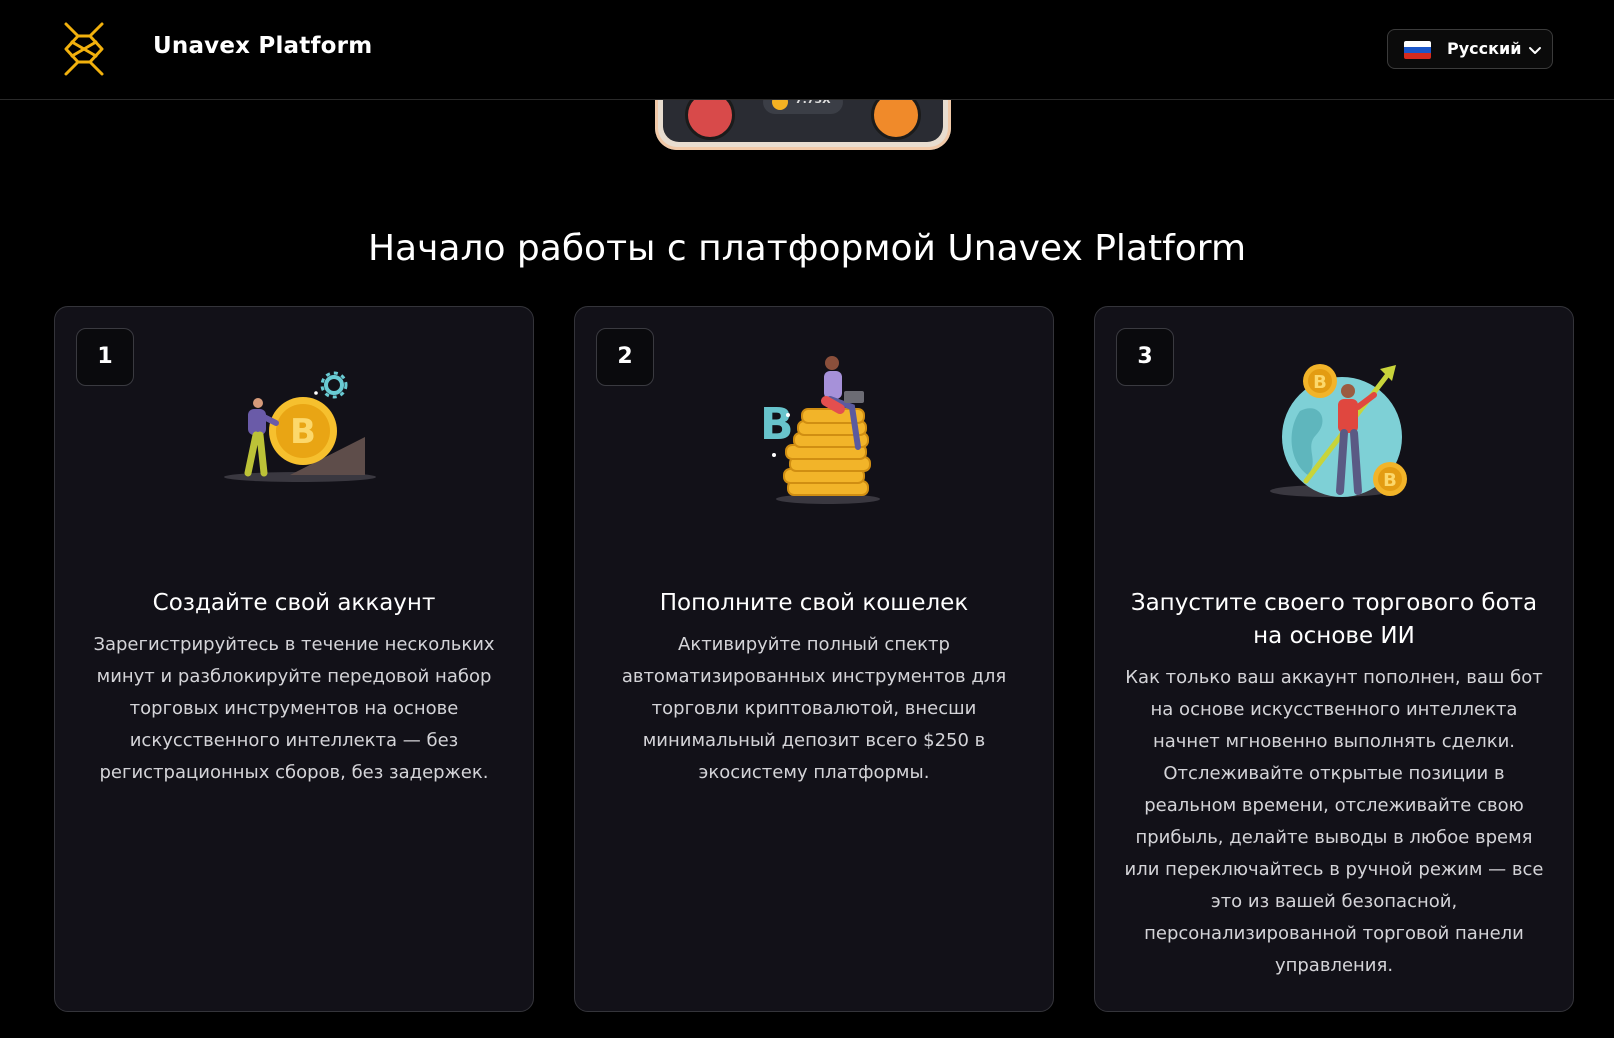 This screenshot has width=1614, height=1038. I want to click on chevron-down-icon, so click(1535, 50).